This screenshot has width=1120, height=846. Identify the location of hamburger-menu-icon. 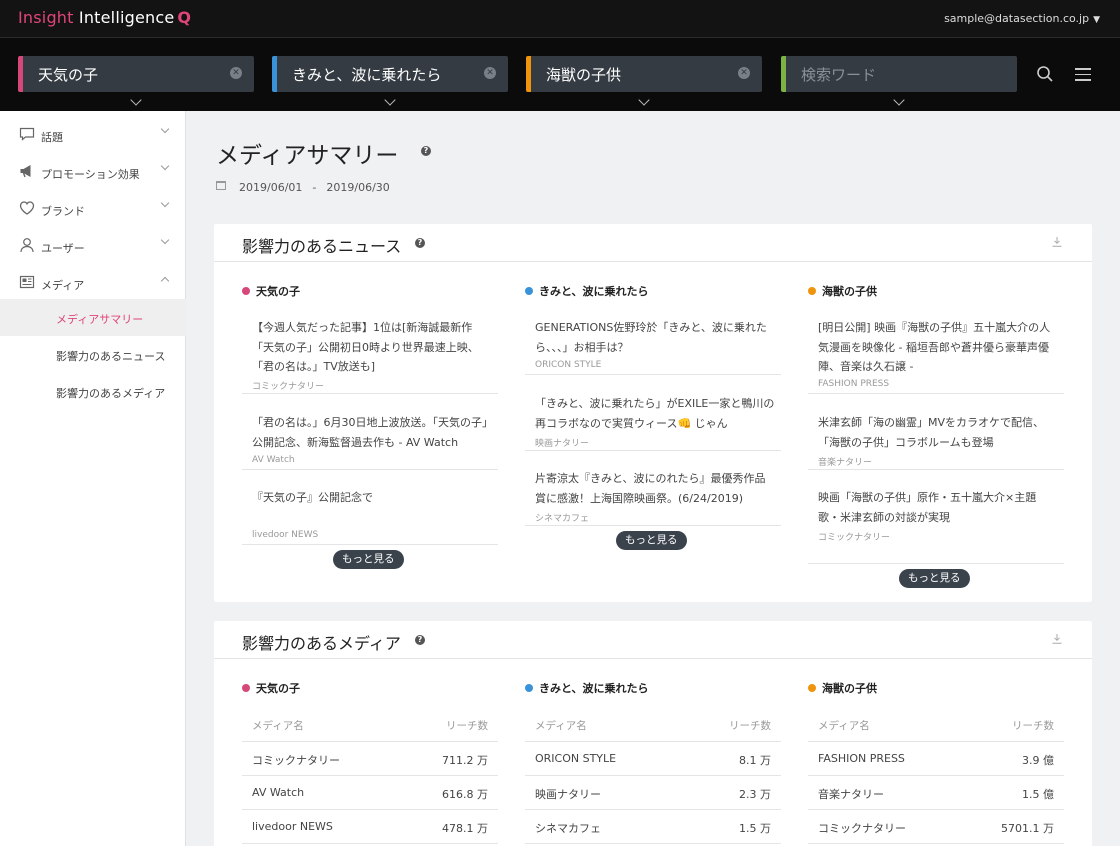
(1083, 75).